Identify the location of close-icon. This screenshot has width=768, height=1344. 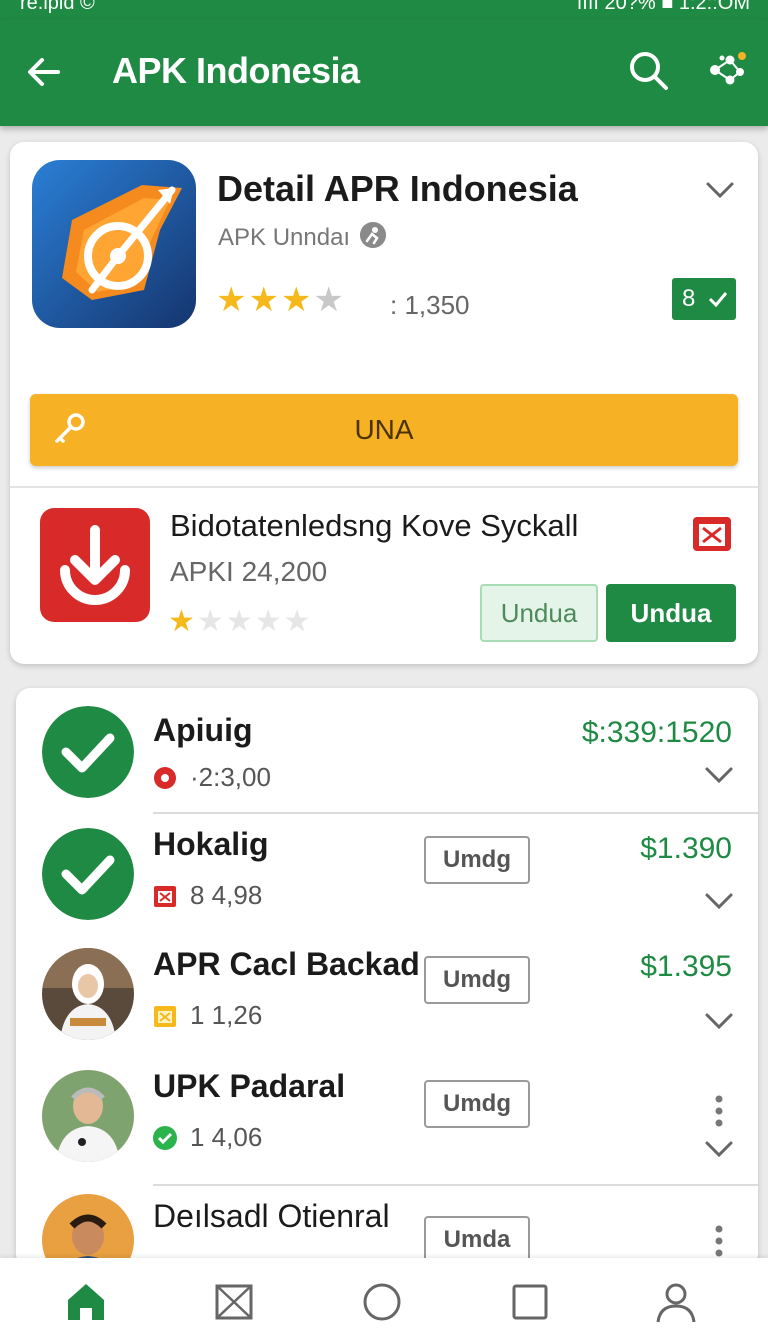
(712, 532).